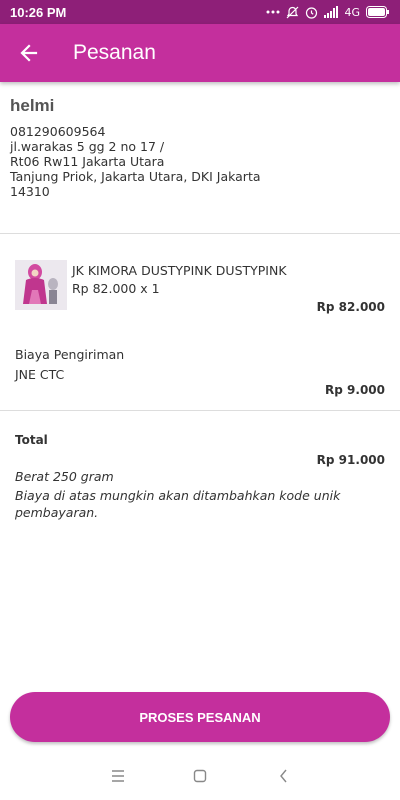 This screenshot has width=400, height=800. Describe the element at coordinates (331, 12) in the screenshot. I see `signal-icon` at that location.